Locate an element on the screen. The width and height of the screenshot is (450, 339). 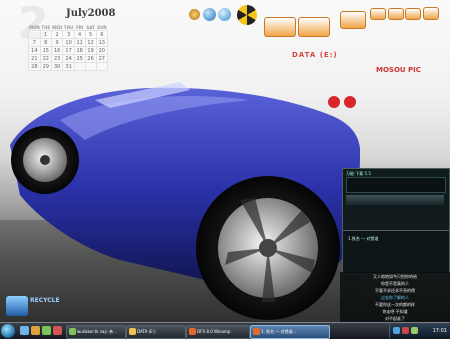
calendar-day: 23 is located at coordinates (57, 58).